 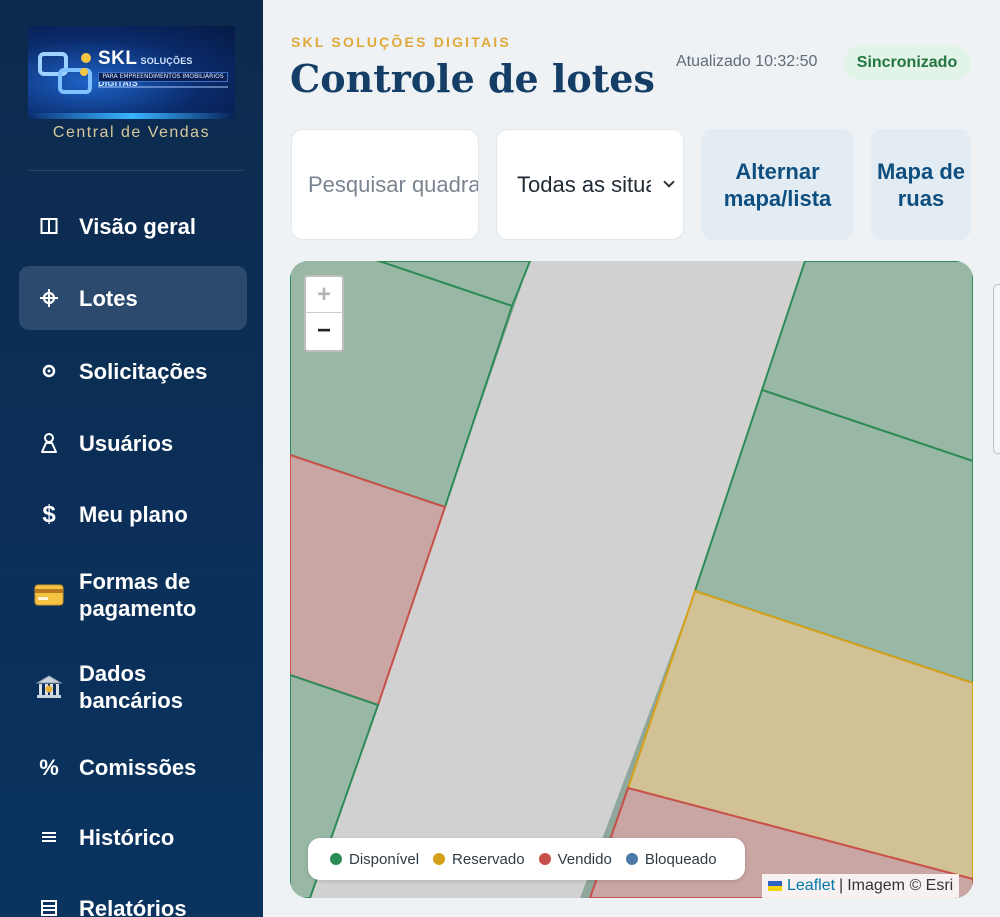 I want to click on legend-item-reserved: Reservado, so click(x=479, y=859).